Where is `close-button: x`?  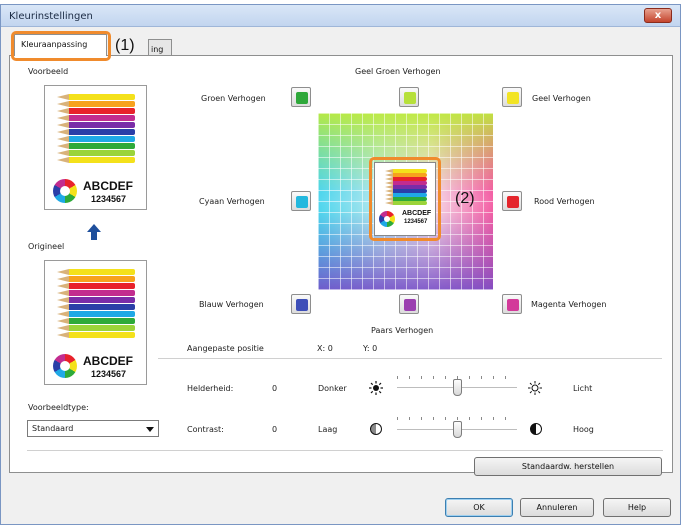 close-button: x is located at coordinates (658, 15).